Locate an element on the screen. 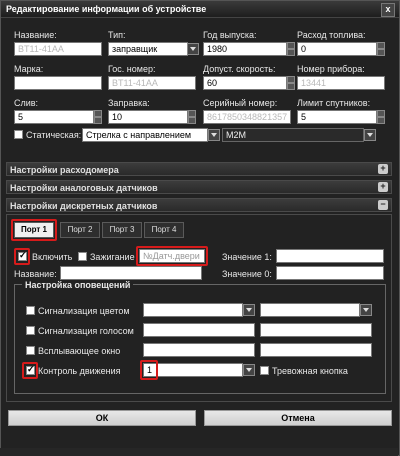 The image size is (400, 456). section-flowmeter: Настройки расходомера + is located at coordinates (199, 169).